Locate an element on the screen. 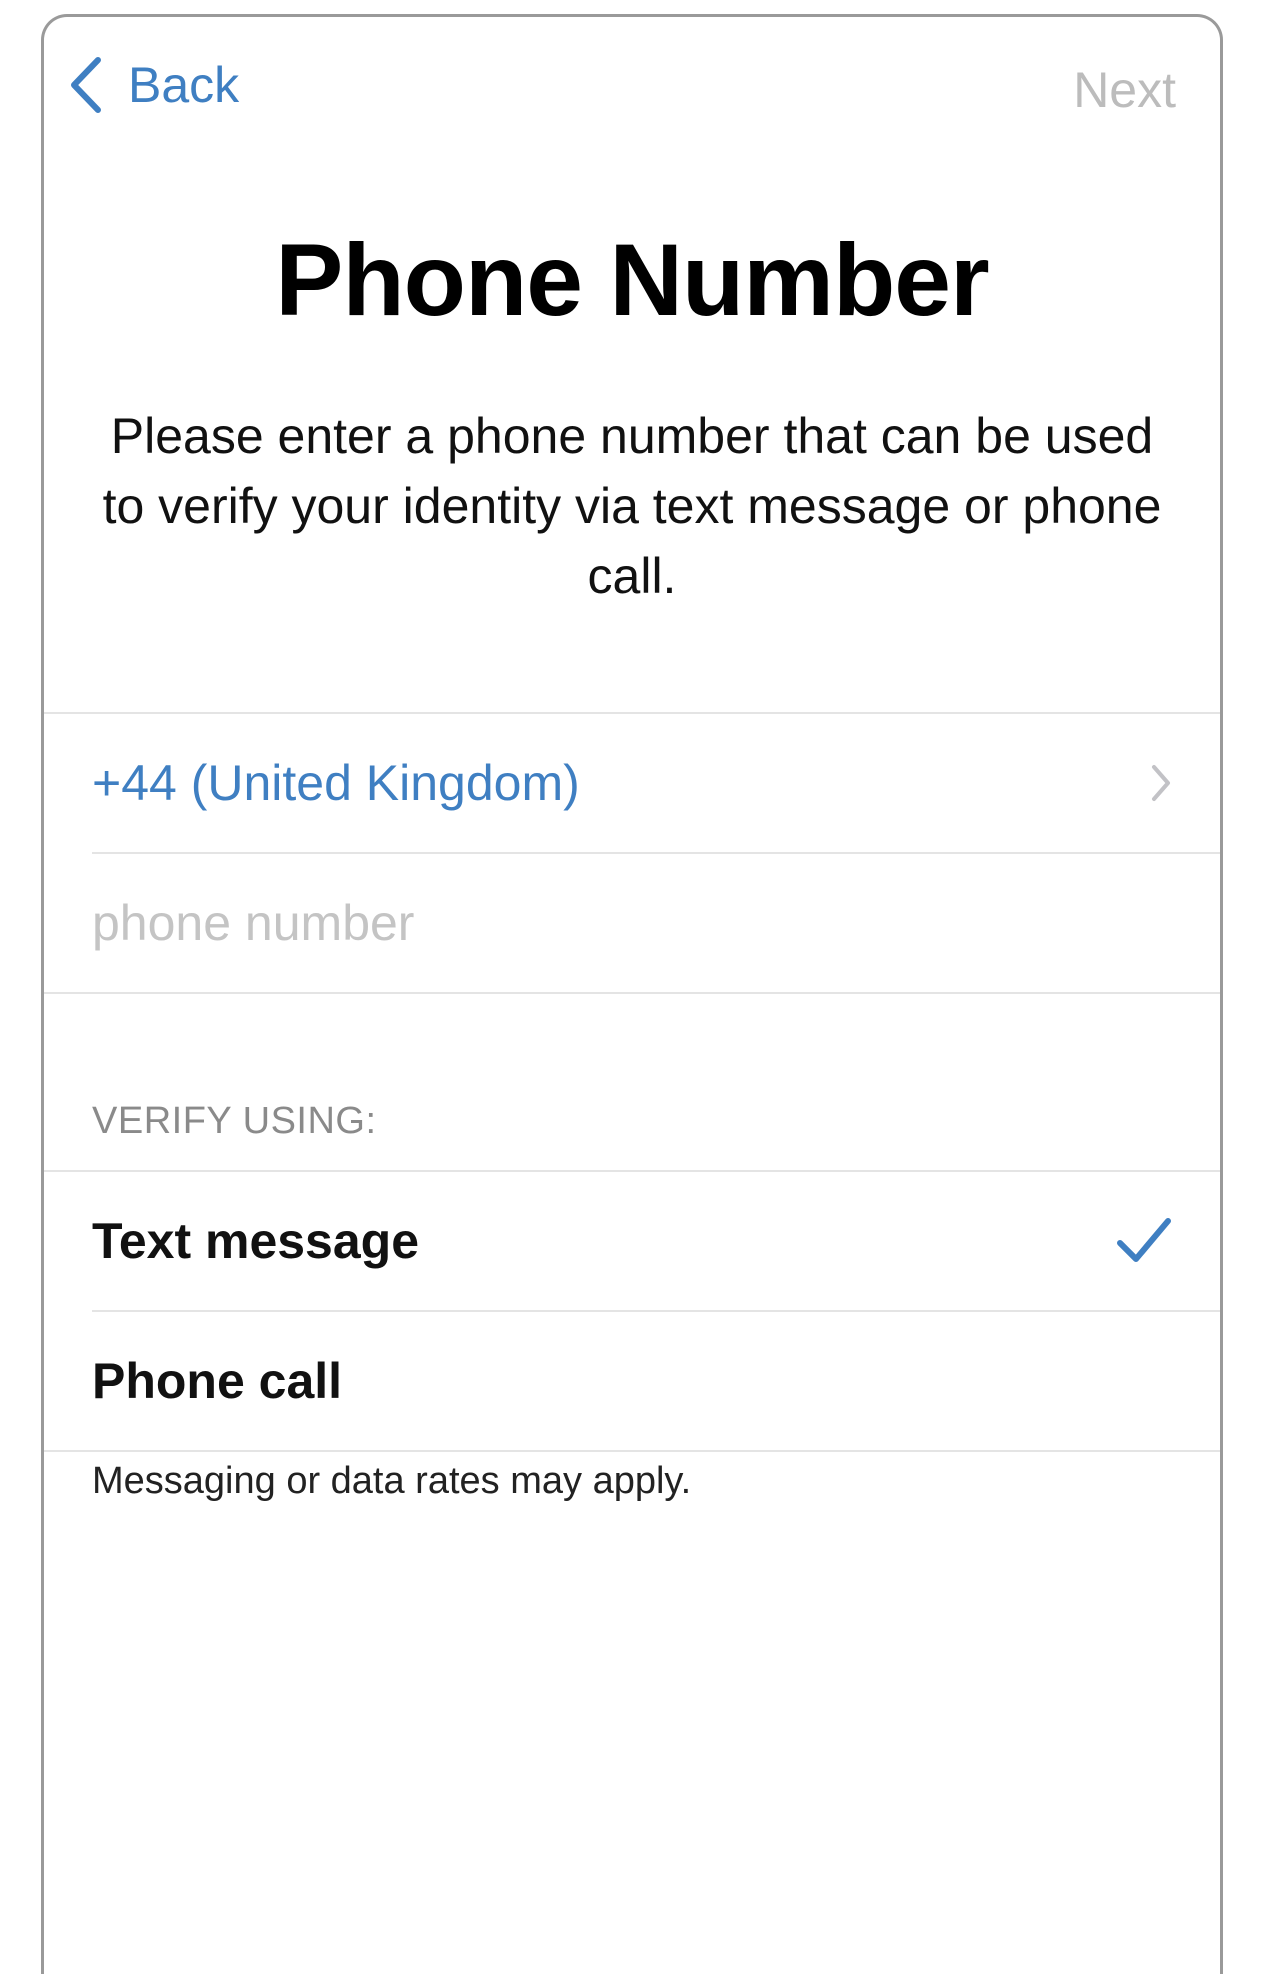 The width and height of the screenshot is (1264, 1974). next-button: Next is located at coordinates (1124, 90).